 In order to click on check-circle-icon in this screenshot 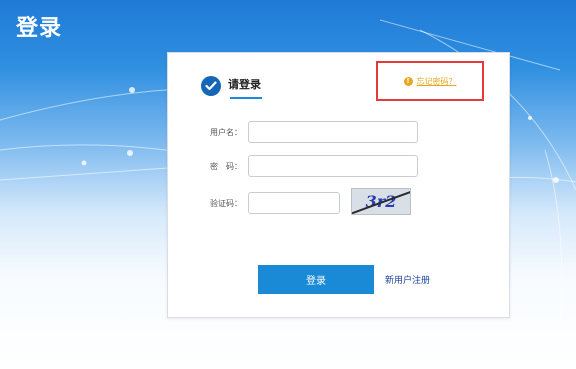, I will do `click(211, 86)`.